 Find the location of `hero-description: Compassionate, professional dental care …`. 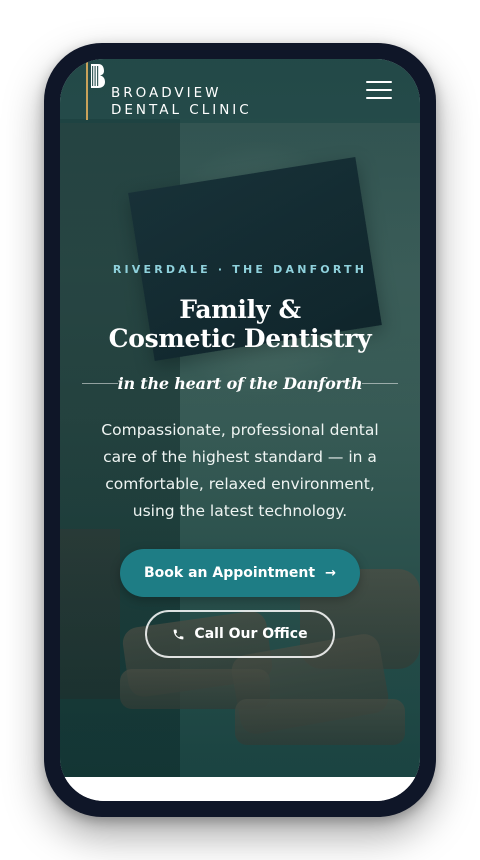

hero-description: Compassionate, professional dental care … is located at coordinates (240, 470).